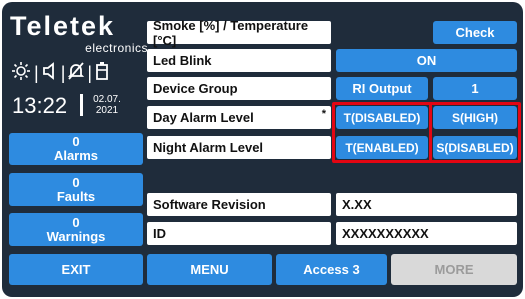  What do you see at coordinates (107, 99) in the screenshot?
I see `date-day-month: 02.07.` at bounding box center [107, 99].